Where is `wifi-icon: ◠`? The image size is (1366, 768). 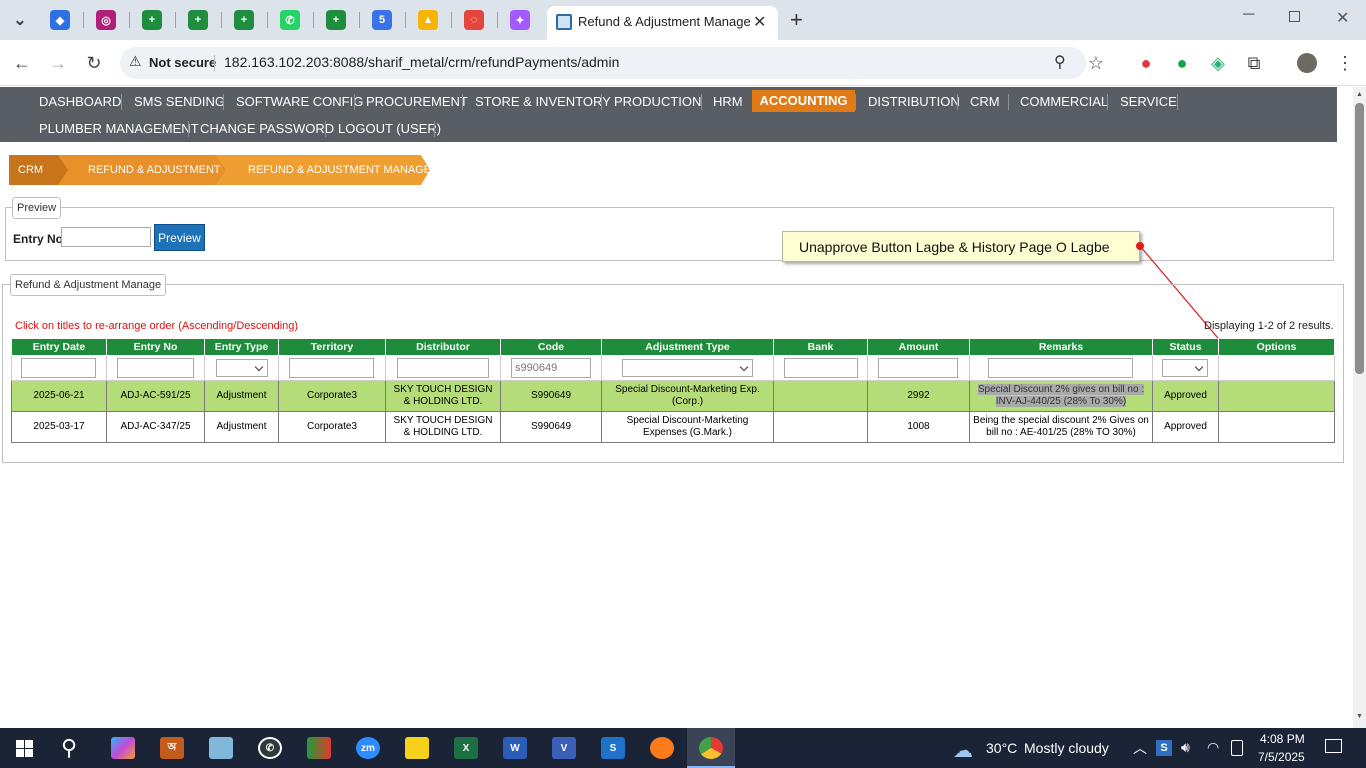 wifi-icon: ◠ is located at coordinates (1213, 747).